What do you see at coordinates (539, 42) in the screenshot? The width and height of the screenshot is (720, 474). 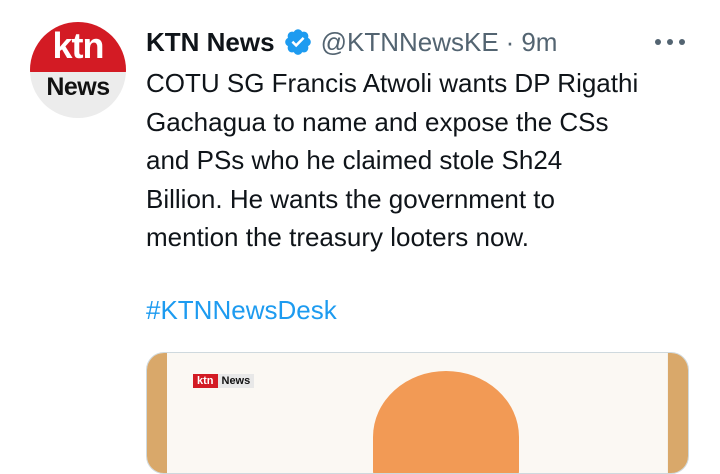 I see `timestamp: 9m` at bounding box center [539, 42].